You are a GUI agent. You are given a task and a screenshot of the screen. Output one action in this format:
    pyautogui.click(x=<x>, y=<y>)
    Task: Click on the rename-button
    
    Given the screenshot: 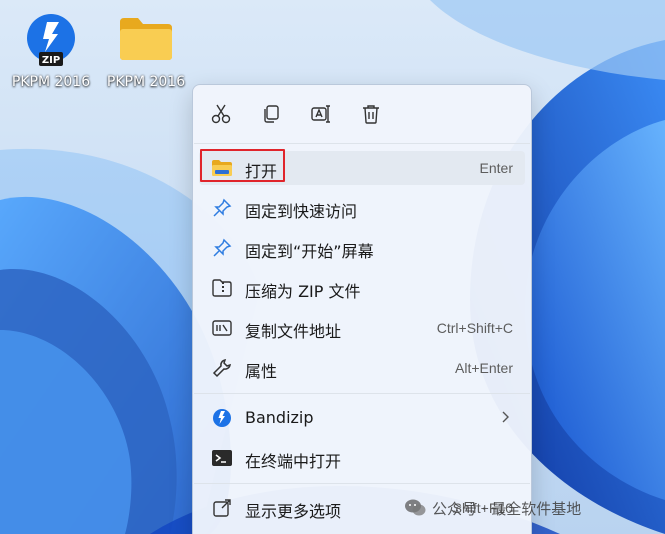 What is the action you would take?
    pyautogui.click(x=321, y=114)
    